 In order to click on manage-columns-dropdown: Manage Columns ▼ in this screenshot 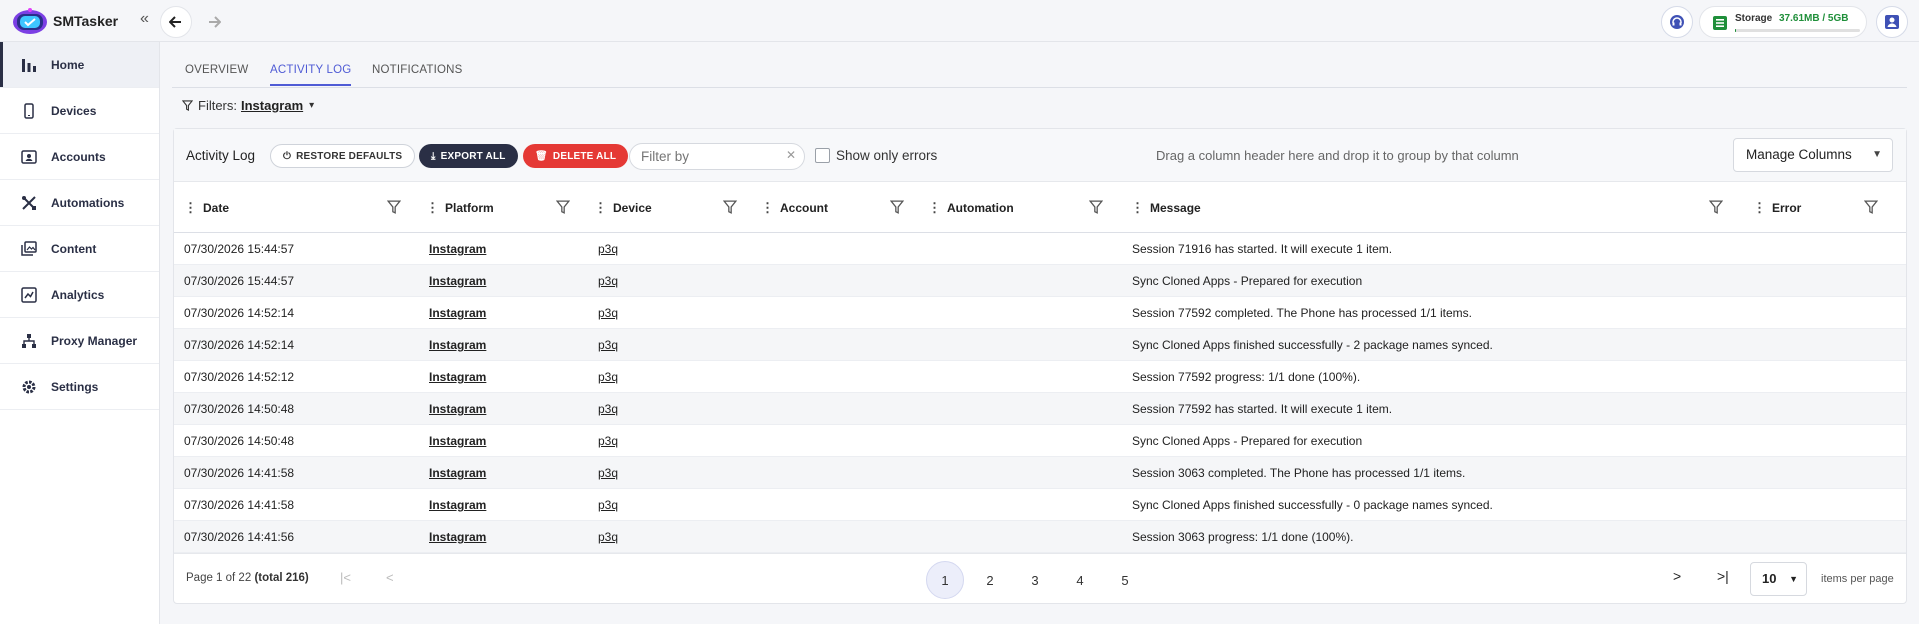, I will do `click(1813, 155)`.